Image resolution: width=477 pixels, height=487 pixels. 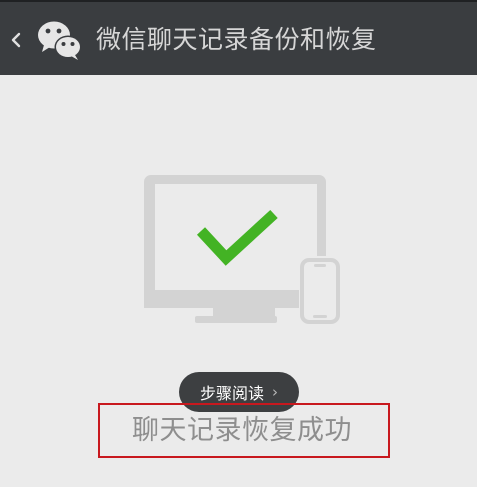 I want to click on page-title: 微信聊天记录备份和恢复, so click(x=236, y=39).